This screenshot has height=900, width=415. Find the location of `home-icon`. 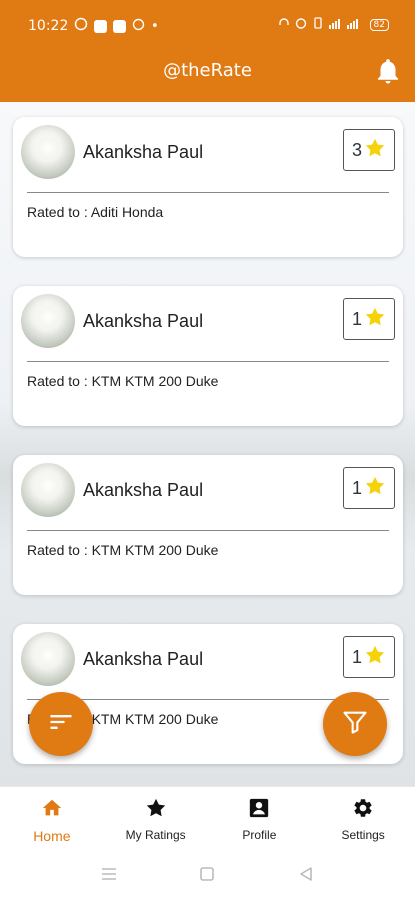

home-icon is located at coordinates (52, 809).